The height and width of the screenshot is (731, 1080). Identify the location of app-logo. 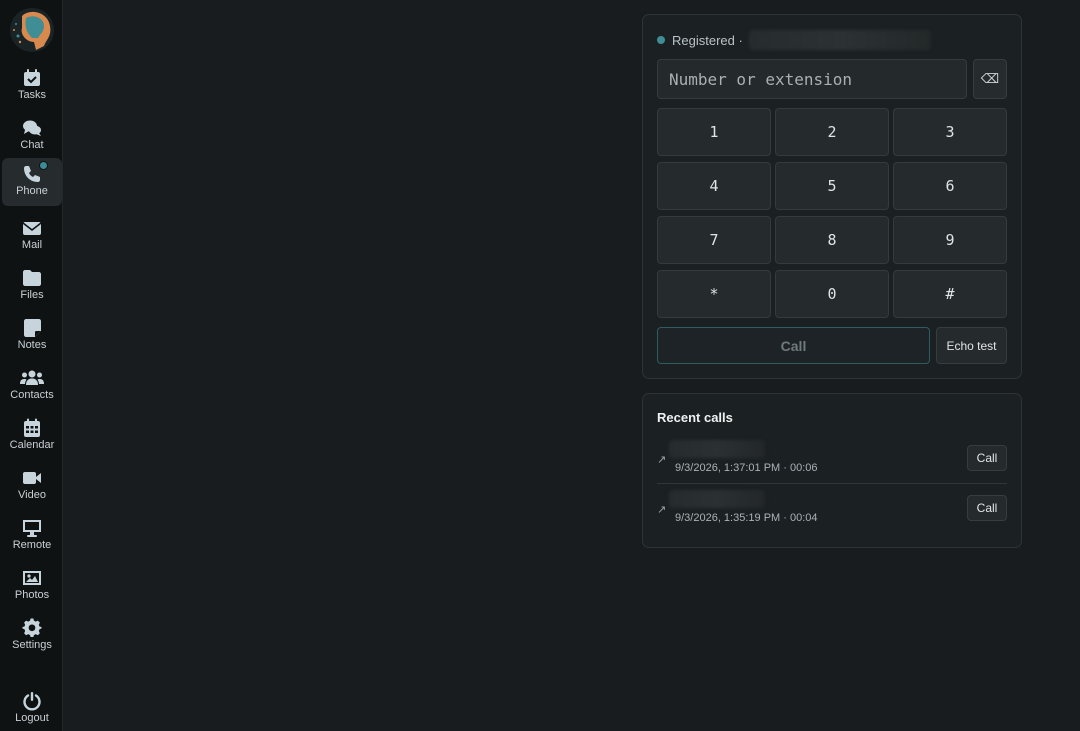
(32, 30).